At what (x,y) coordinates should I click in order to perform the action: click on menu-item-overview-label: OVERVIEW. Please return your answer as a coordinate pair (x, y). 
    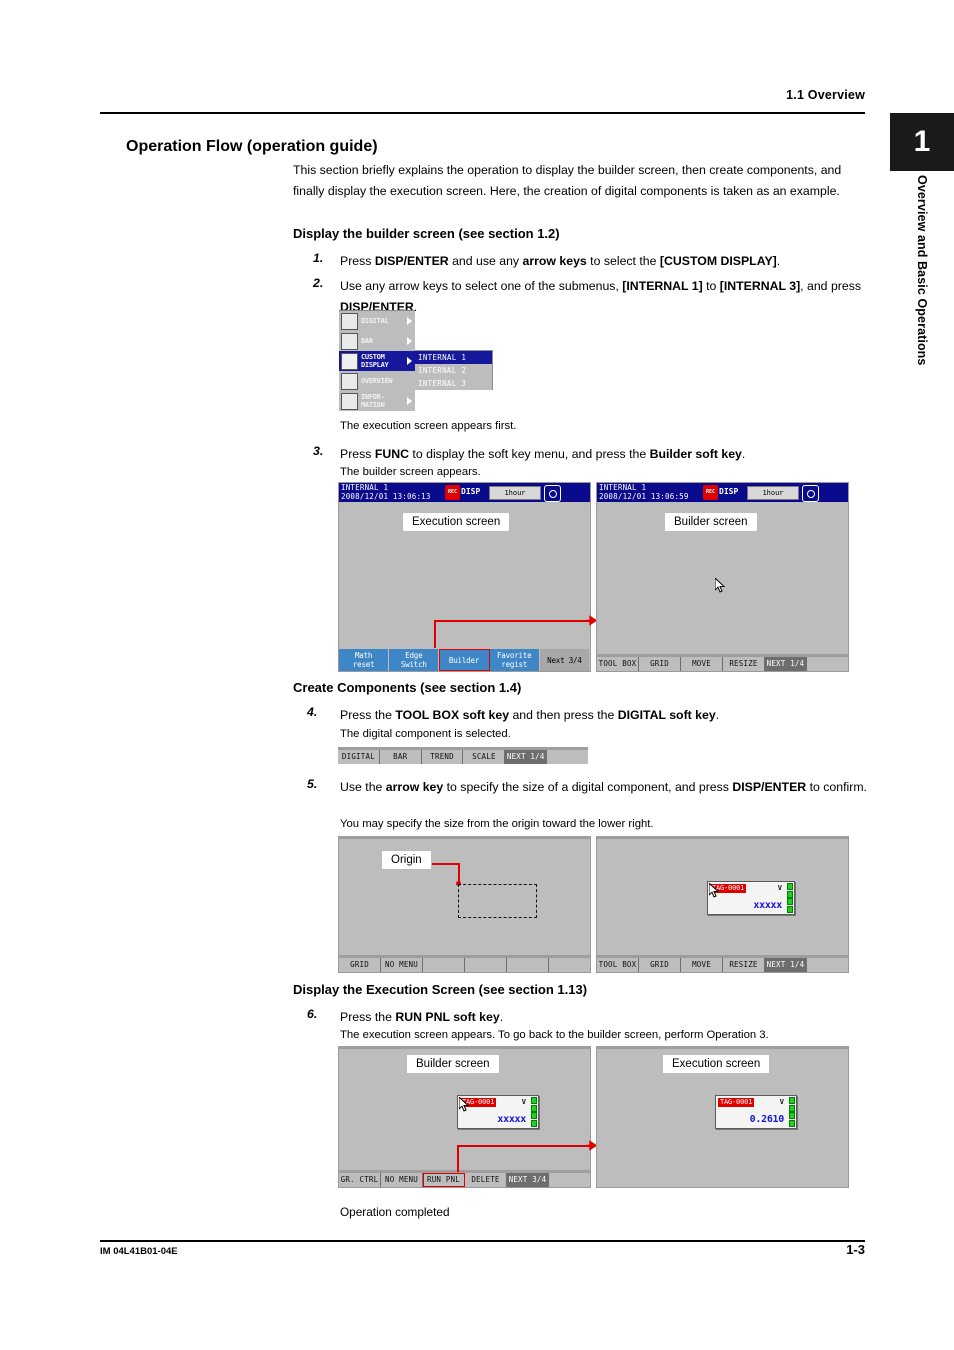
    Looking at the image, I should click on (377, 381).